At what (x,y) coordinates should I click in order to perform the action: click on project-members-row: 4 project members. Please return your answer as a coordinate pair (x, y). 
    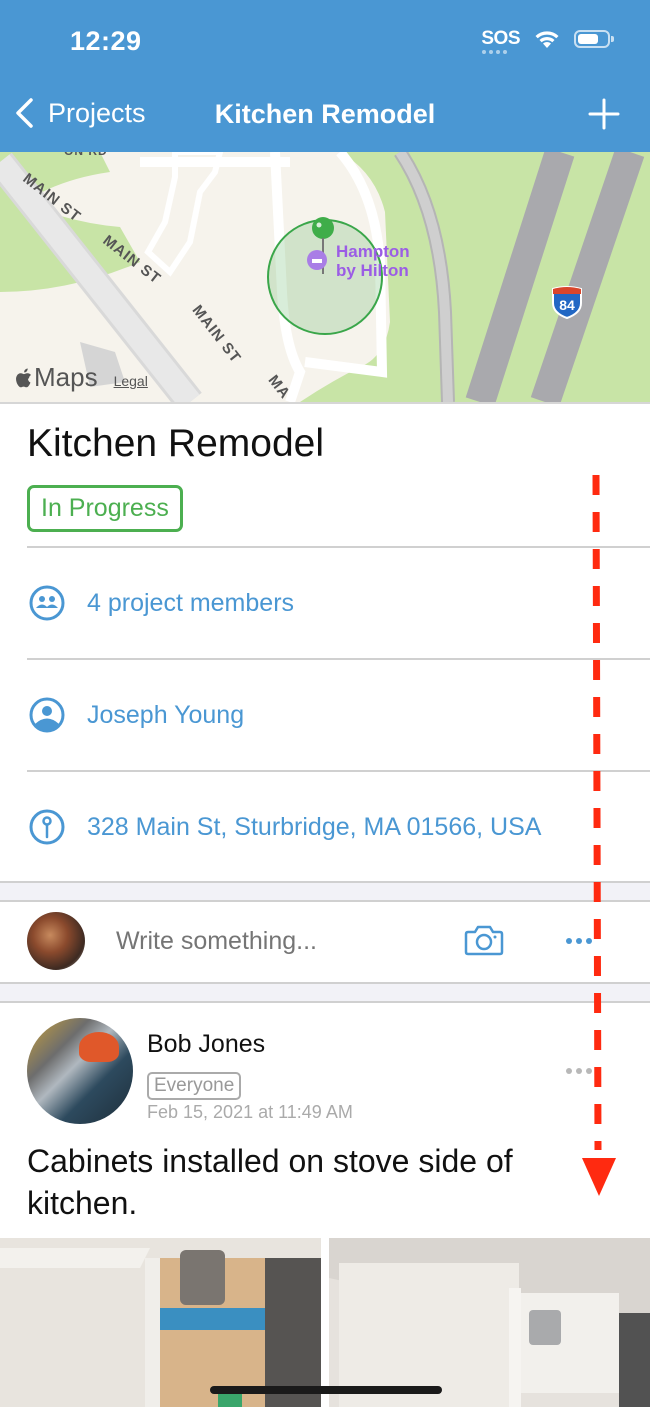
    Looking at the image, I should click on (338, 603).